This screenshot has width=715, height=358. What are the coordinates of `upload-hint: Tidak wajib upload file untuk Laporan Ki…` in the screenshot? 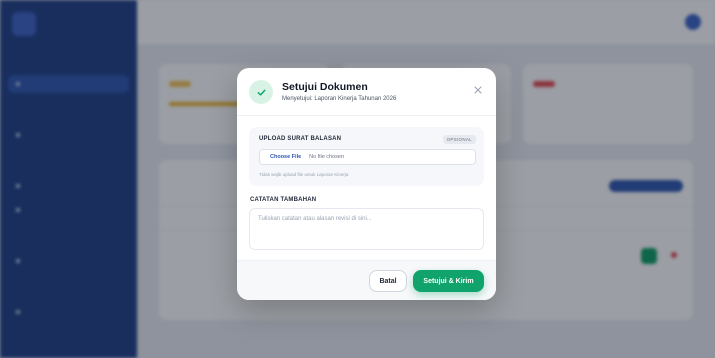 It's located at (304, 174).